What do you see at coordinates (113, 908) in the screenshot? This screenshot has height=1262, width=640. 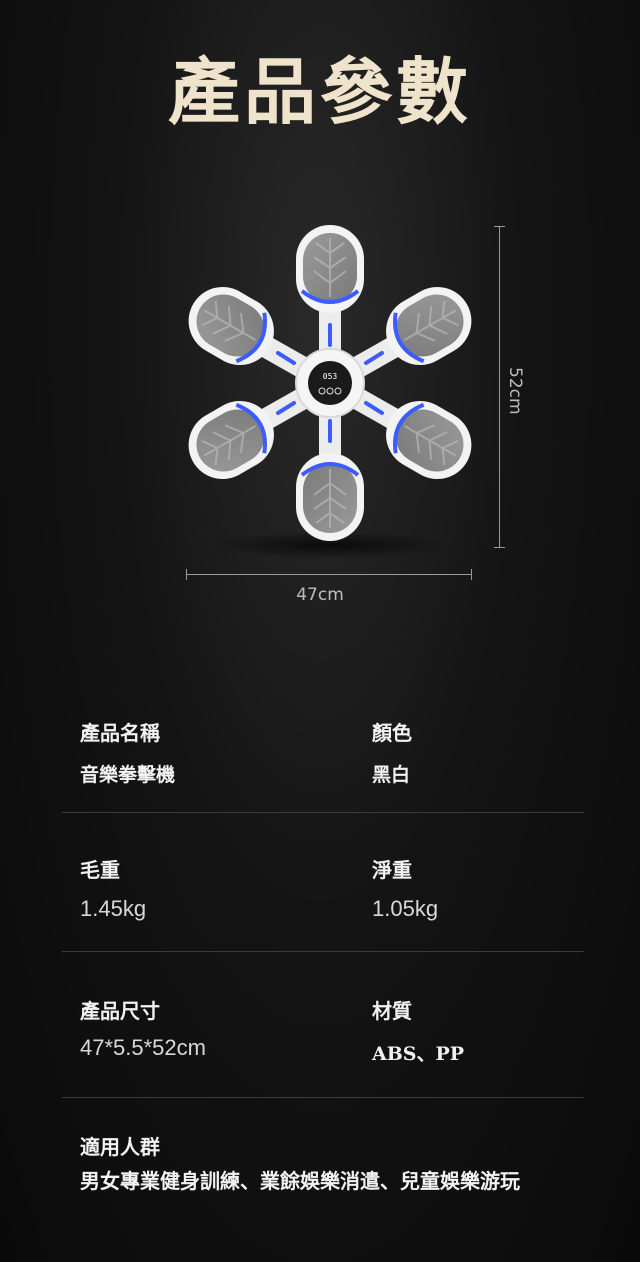 I see `spec-value: 1.45kg` at bounding box center [113, 908].